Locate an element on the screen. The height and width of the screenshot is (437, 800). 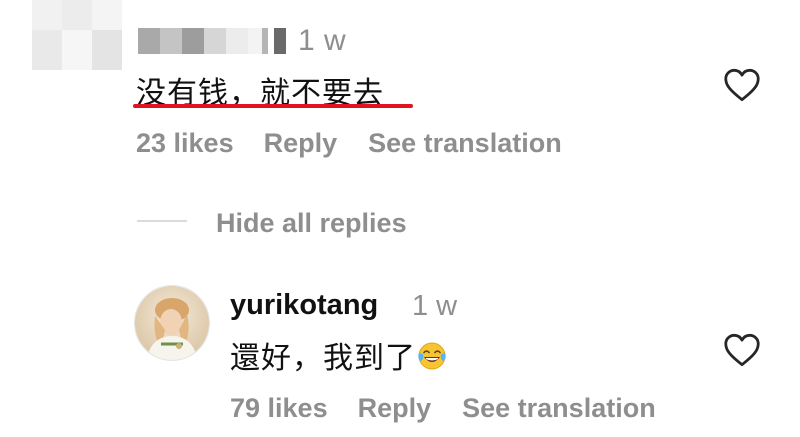
comment-time: 1 w is located at coordinates (322, 40).